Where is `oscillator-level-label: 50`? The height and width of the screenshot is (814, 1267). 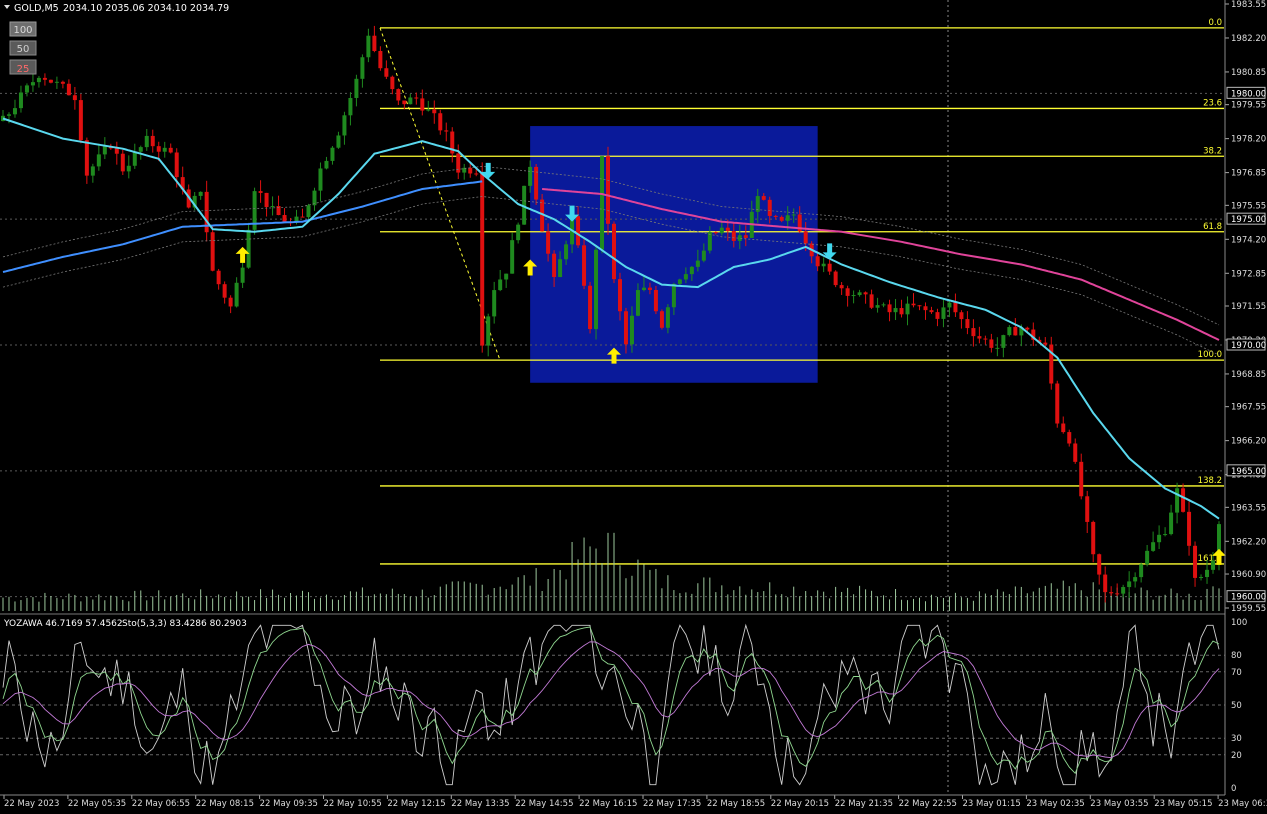
oscillator-level-label: 50 is located at coordinates (1236, 706).